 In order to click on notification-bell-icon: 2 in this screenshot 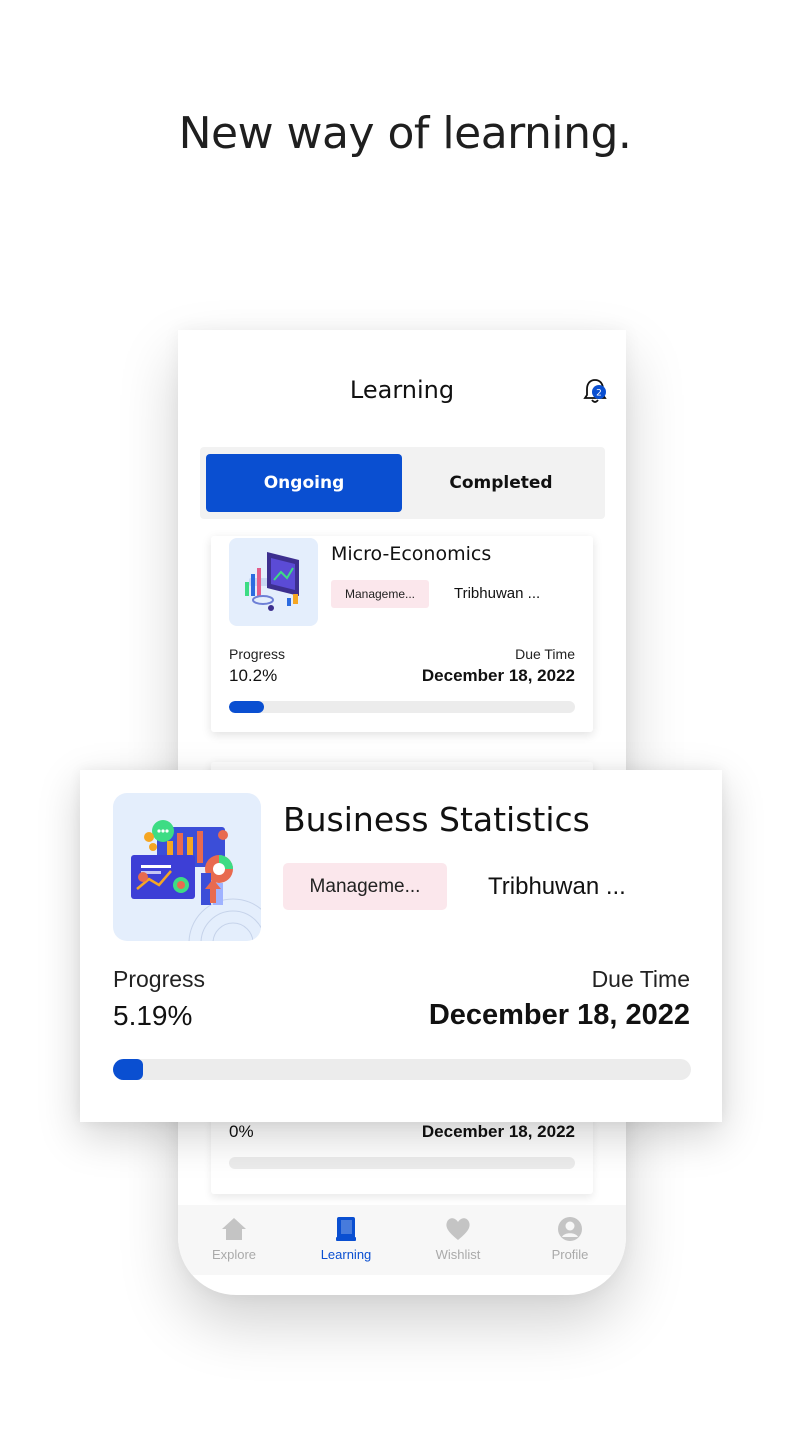, I will do `click(595, 391)`.